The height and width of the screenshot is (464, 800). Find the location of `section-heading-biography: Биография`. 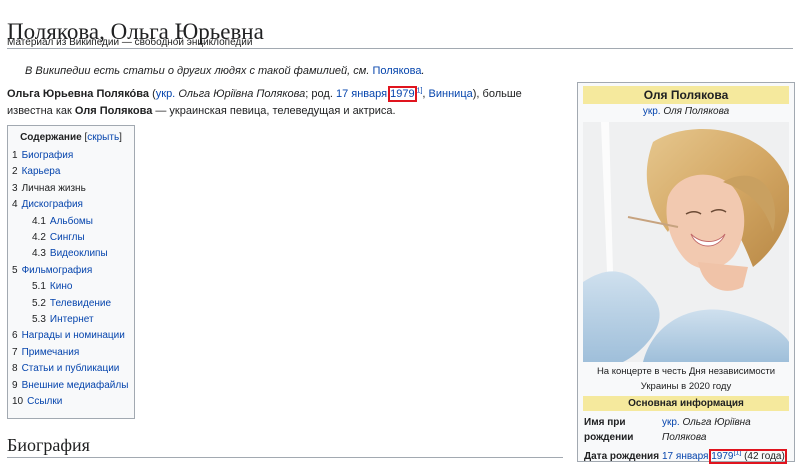

section-heading-biography: Биография is located at coordinates (285, 445).